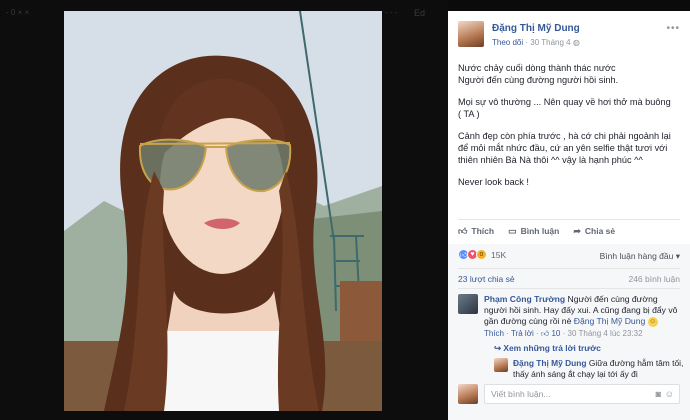 The image size is (690, 420). I want to click on more-options-icon: •••, so click(673, 28).